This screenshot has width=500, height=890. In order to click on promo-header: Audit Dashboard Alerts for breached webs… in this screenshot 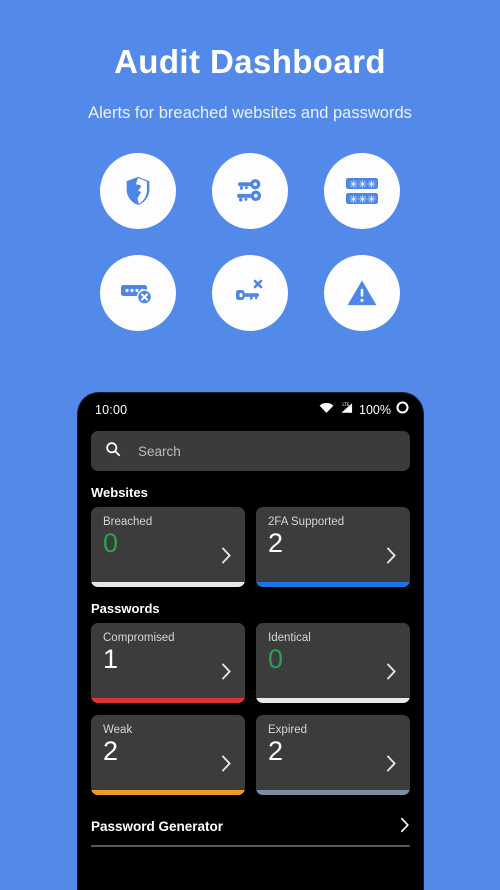, I will do `click(250, 61)`.